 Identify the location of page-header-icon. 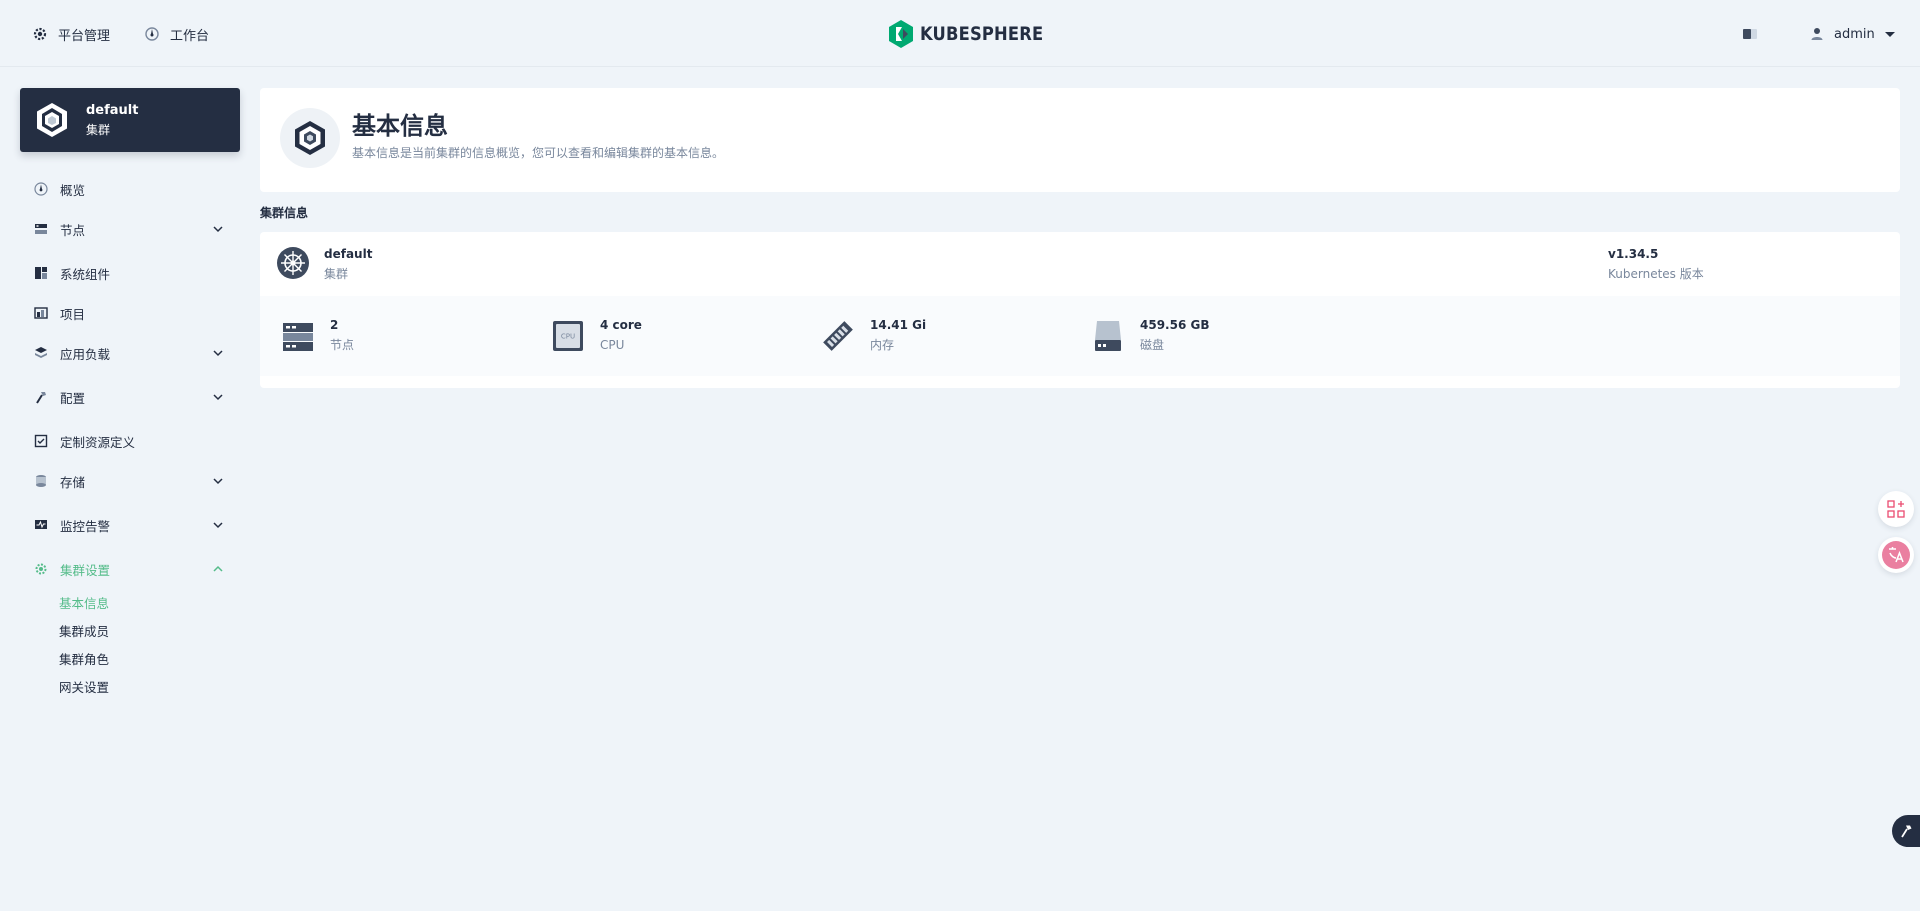
(310, 138).